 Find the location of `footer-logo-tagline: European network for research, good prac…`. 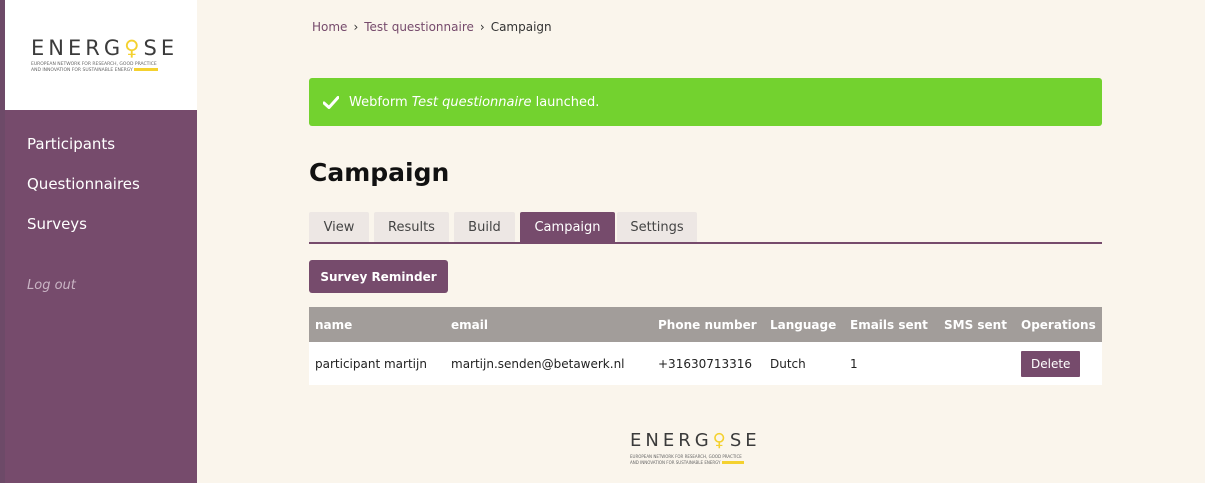

footer-logo-tagline: European network for research, good prac… is located at coordinates (687, 459).